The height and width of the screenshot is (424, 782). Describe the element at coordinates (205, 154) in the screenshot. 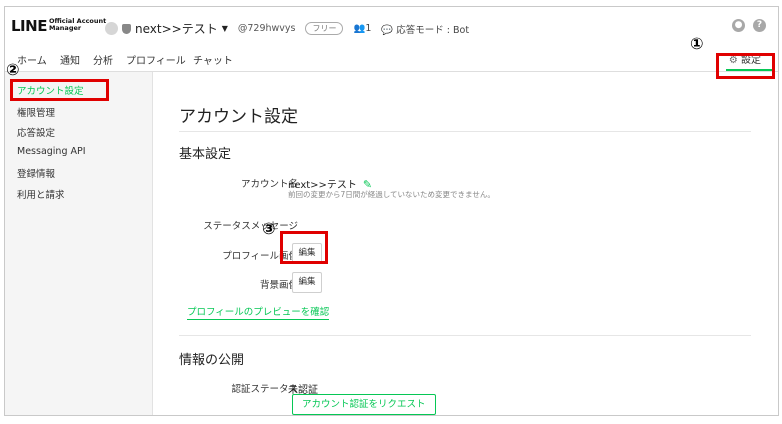

I see `basic-settings-heading: 基本設定` at that location.